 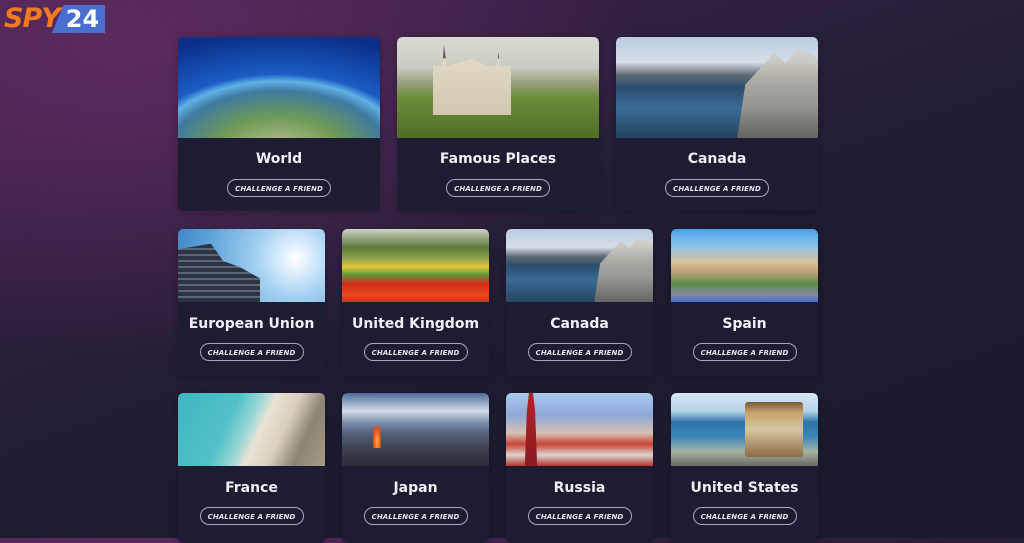 I want to click on quiz-card-canada: Canada CHALLENGE A FRIEND, so click(x=717, y=124).